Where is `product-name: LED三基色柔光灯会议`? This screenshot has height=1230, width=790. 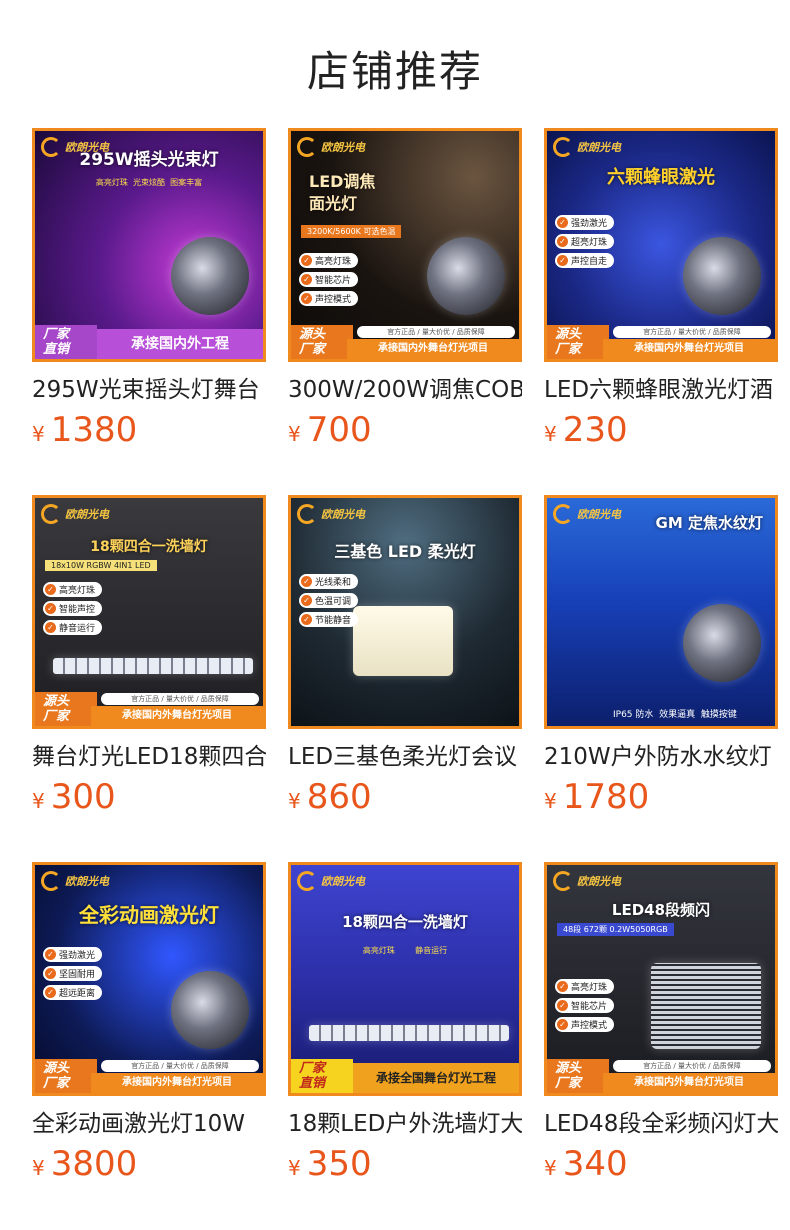
product-name: LED三基色柔光灯会议 is located at coordinates (405, 754).